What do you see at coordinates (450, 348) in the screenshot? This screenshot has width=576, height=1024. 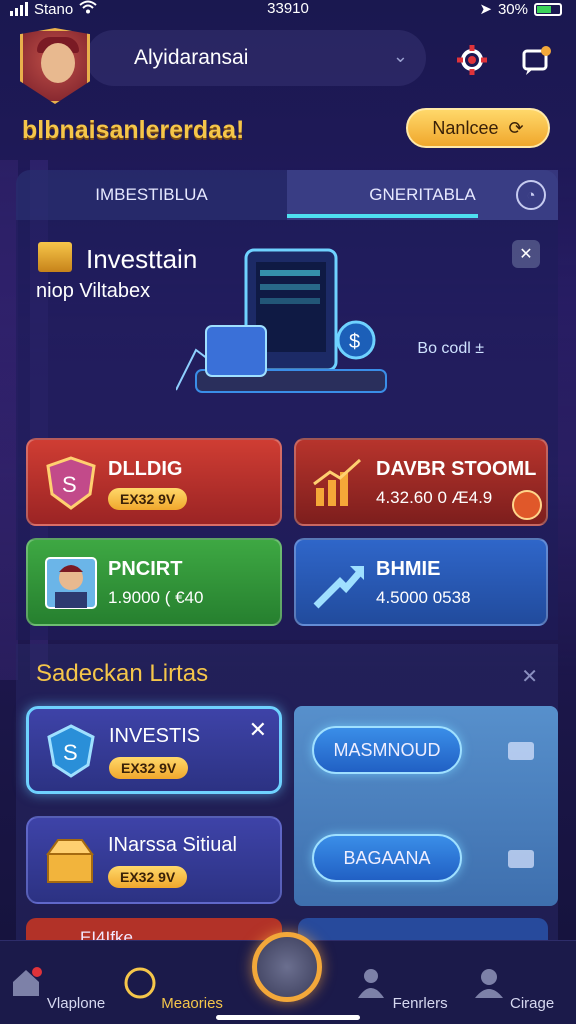 I see `hero-note: Bo codl ±` at bounding box center [450, 348].